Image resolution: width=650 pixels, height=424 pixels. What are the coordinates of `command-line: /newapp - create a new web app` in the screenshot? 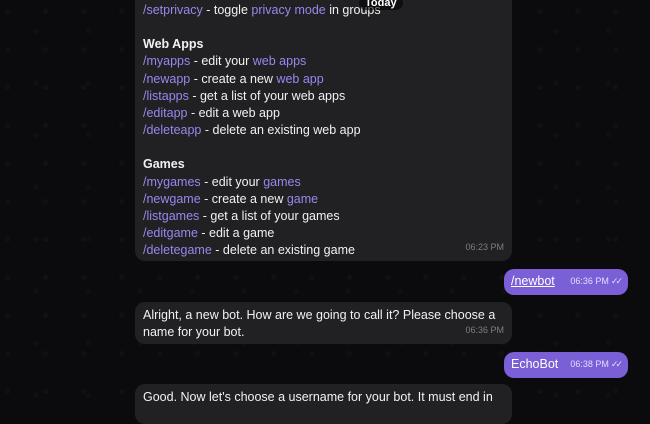 It's located at (322, 79).